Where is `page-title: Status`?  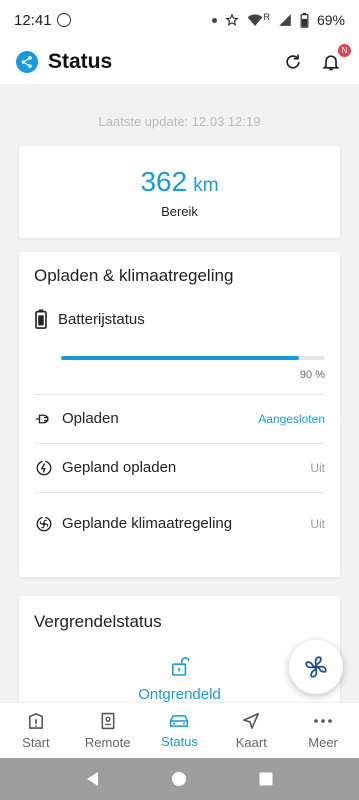 page-title: Status is located at coordinates (80, 61).